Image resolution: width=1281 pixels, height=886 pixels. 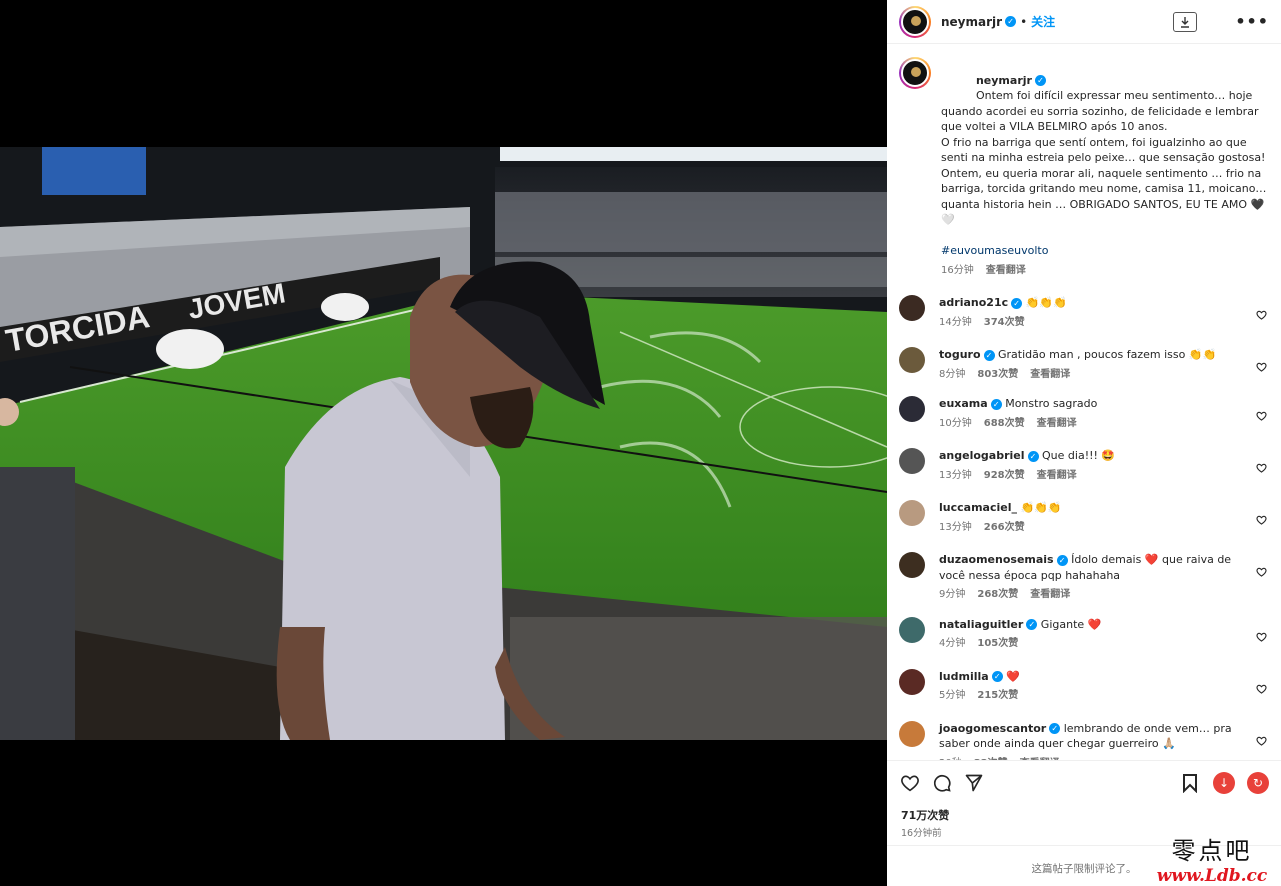 I want to click on comment-time: 14分钟, so click(x=955, y=322).